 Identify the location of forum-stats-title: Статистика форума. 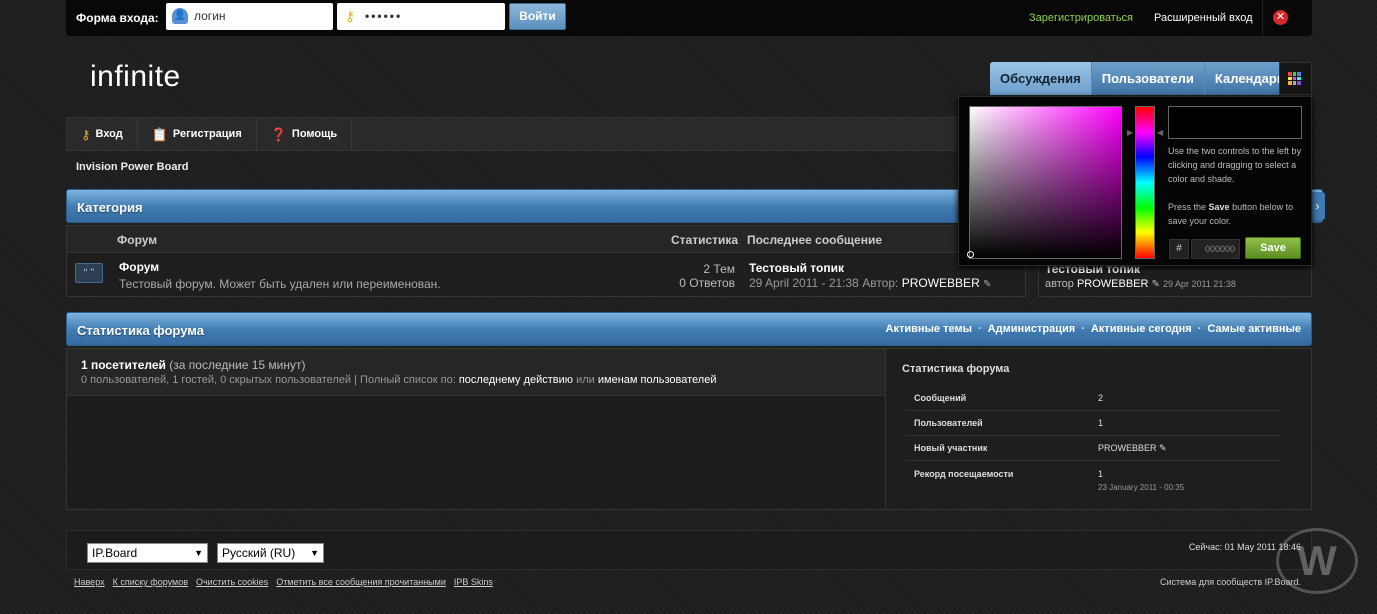
(956, 369).